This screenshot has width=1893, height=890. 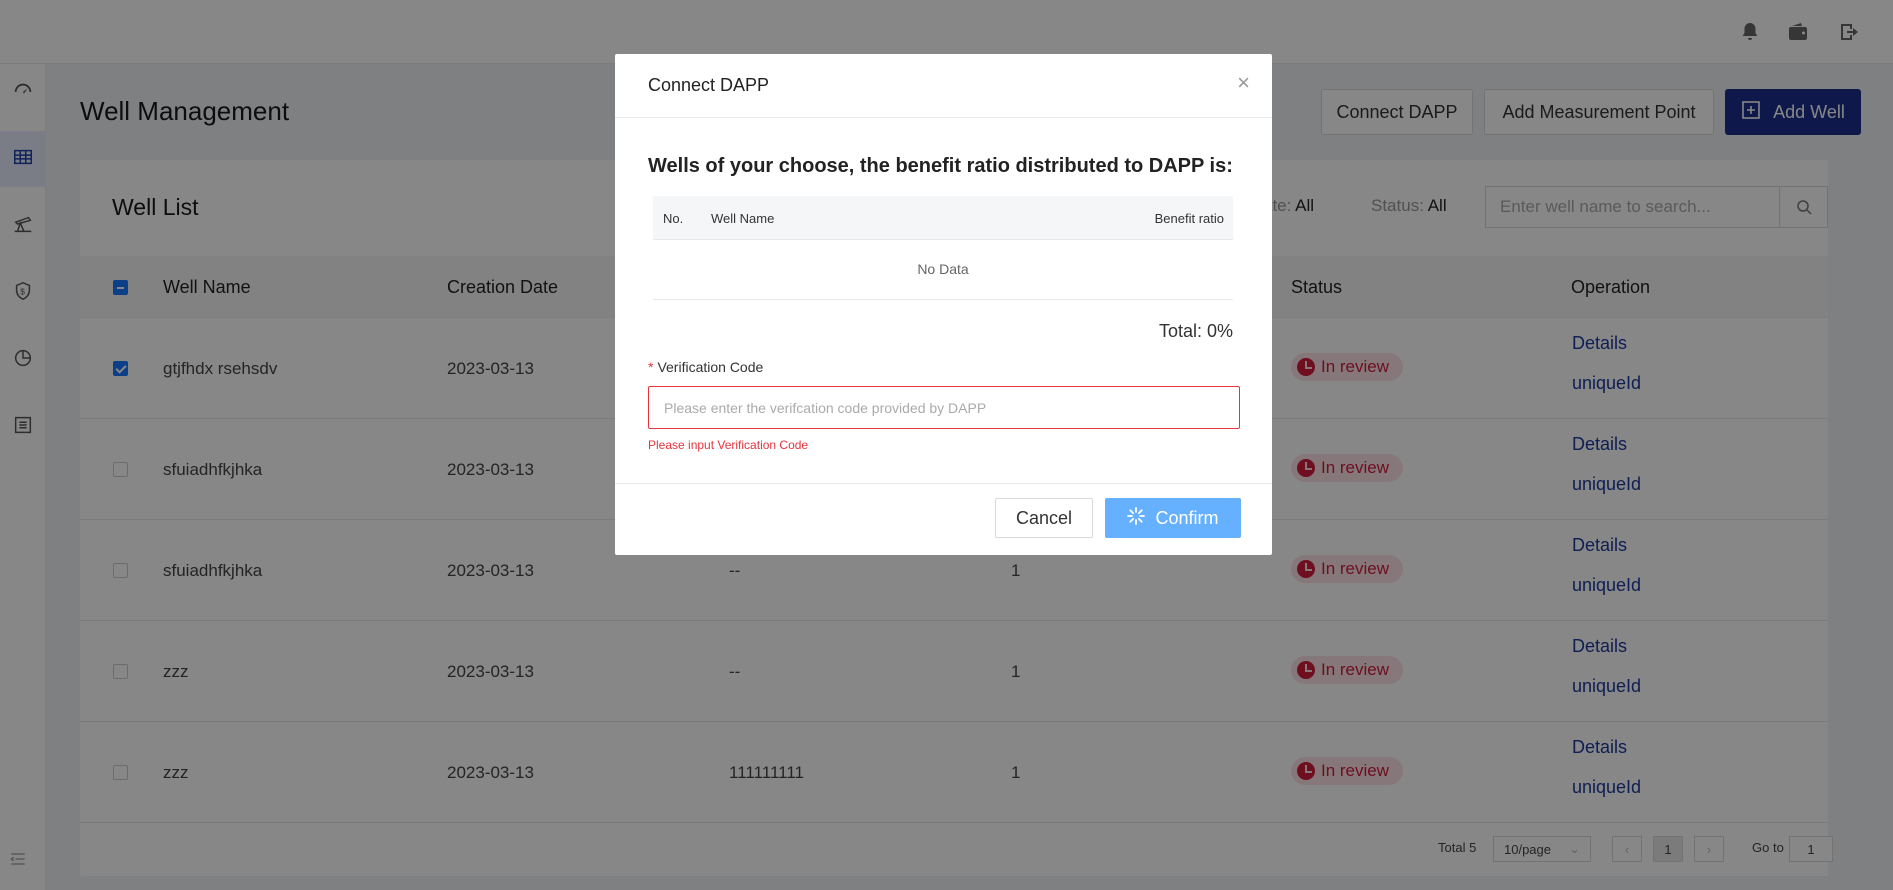 I want to click on confirm-label: Confirm, so click(x=1187, y=517).